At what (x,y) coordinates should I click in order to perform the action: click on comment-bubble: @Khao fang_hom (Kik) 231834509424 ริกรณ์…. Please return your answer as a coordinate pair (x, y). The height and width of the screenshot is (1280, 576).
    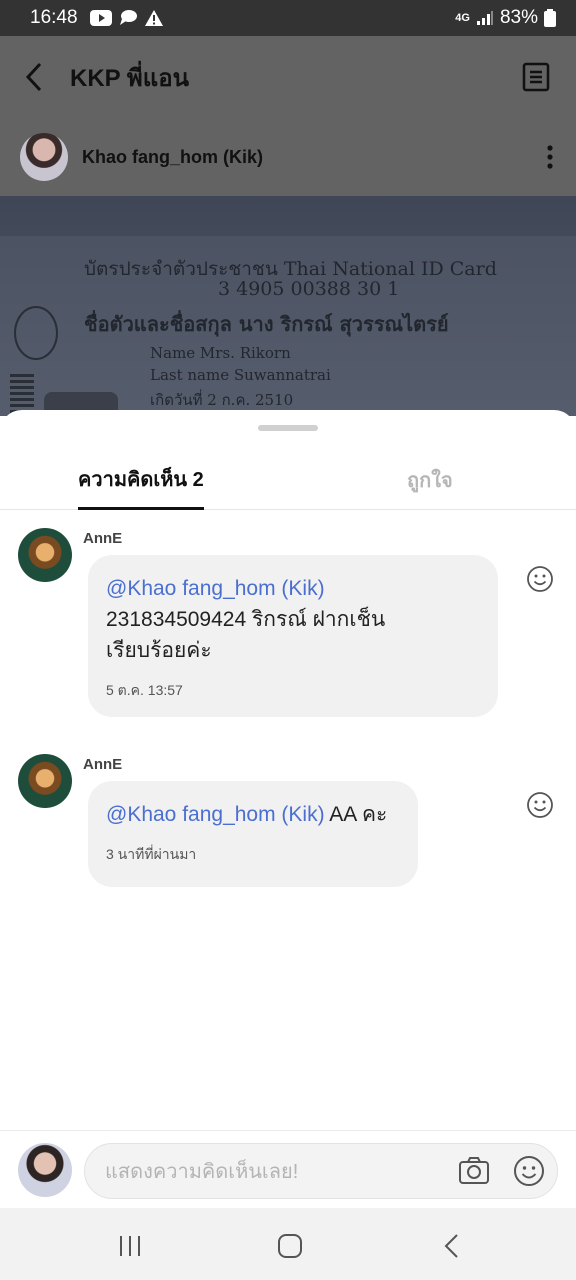
    Looking at the image, I should click on (293, 636).